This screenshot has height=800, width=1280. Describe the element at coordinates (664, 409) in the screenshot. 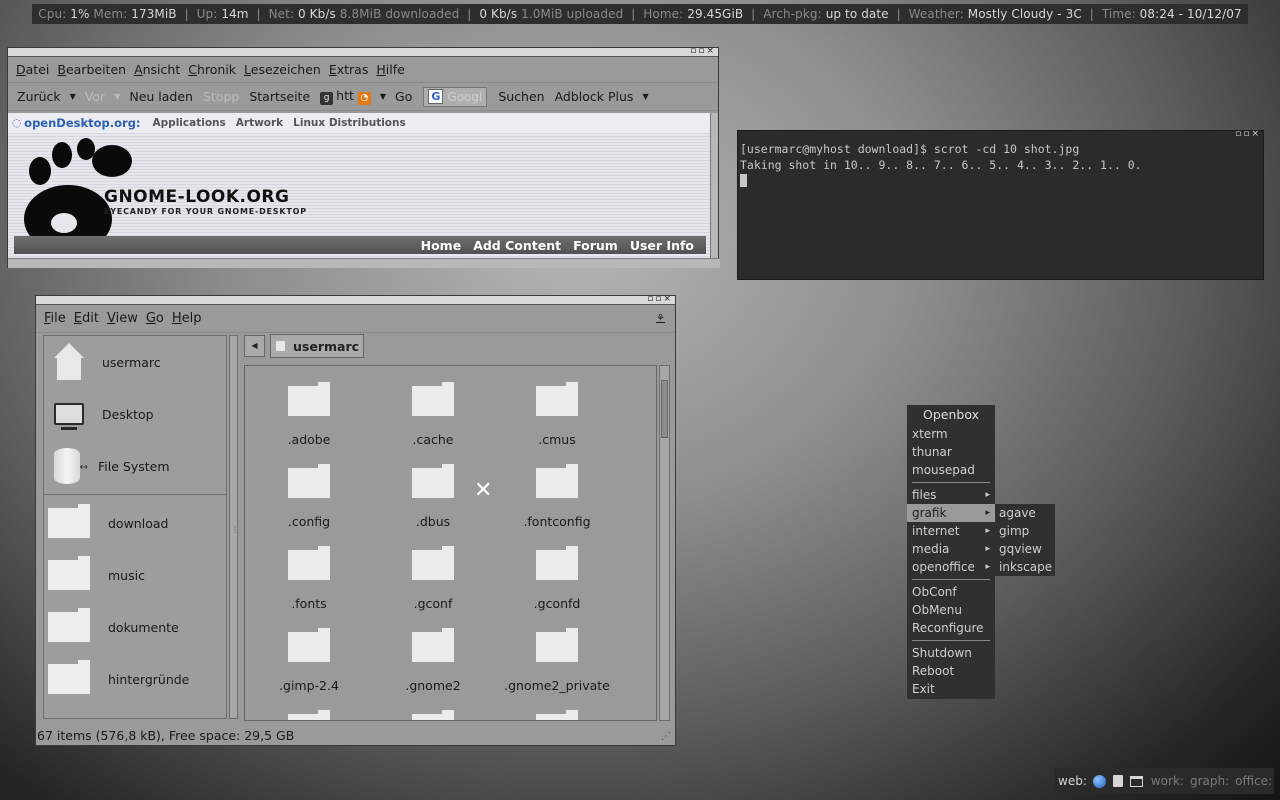

I see `scrollbar-thumb` at that location.